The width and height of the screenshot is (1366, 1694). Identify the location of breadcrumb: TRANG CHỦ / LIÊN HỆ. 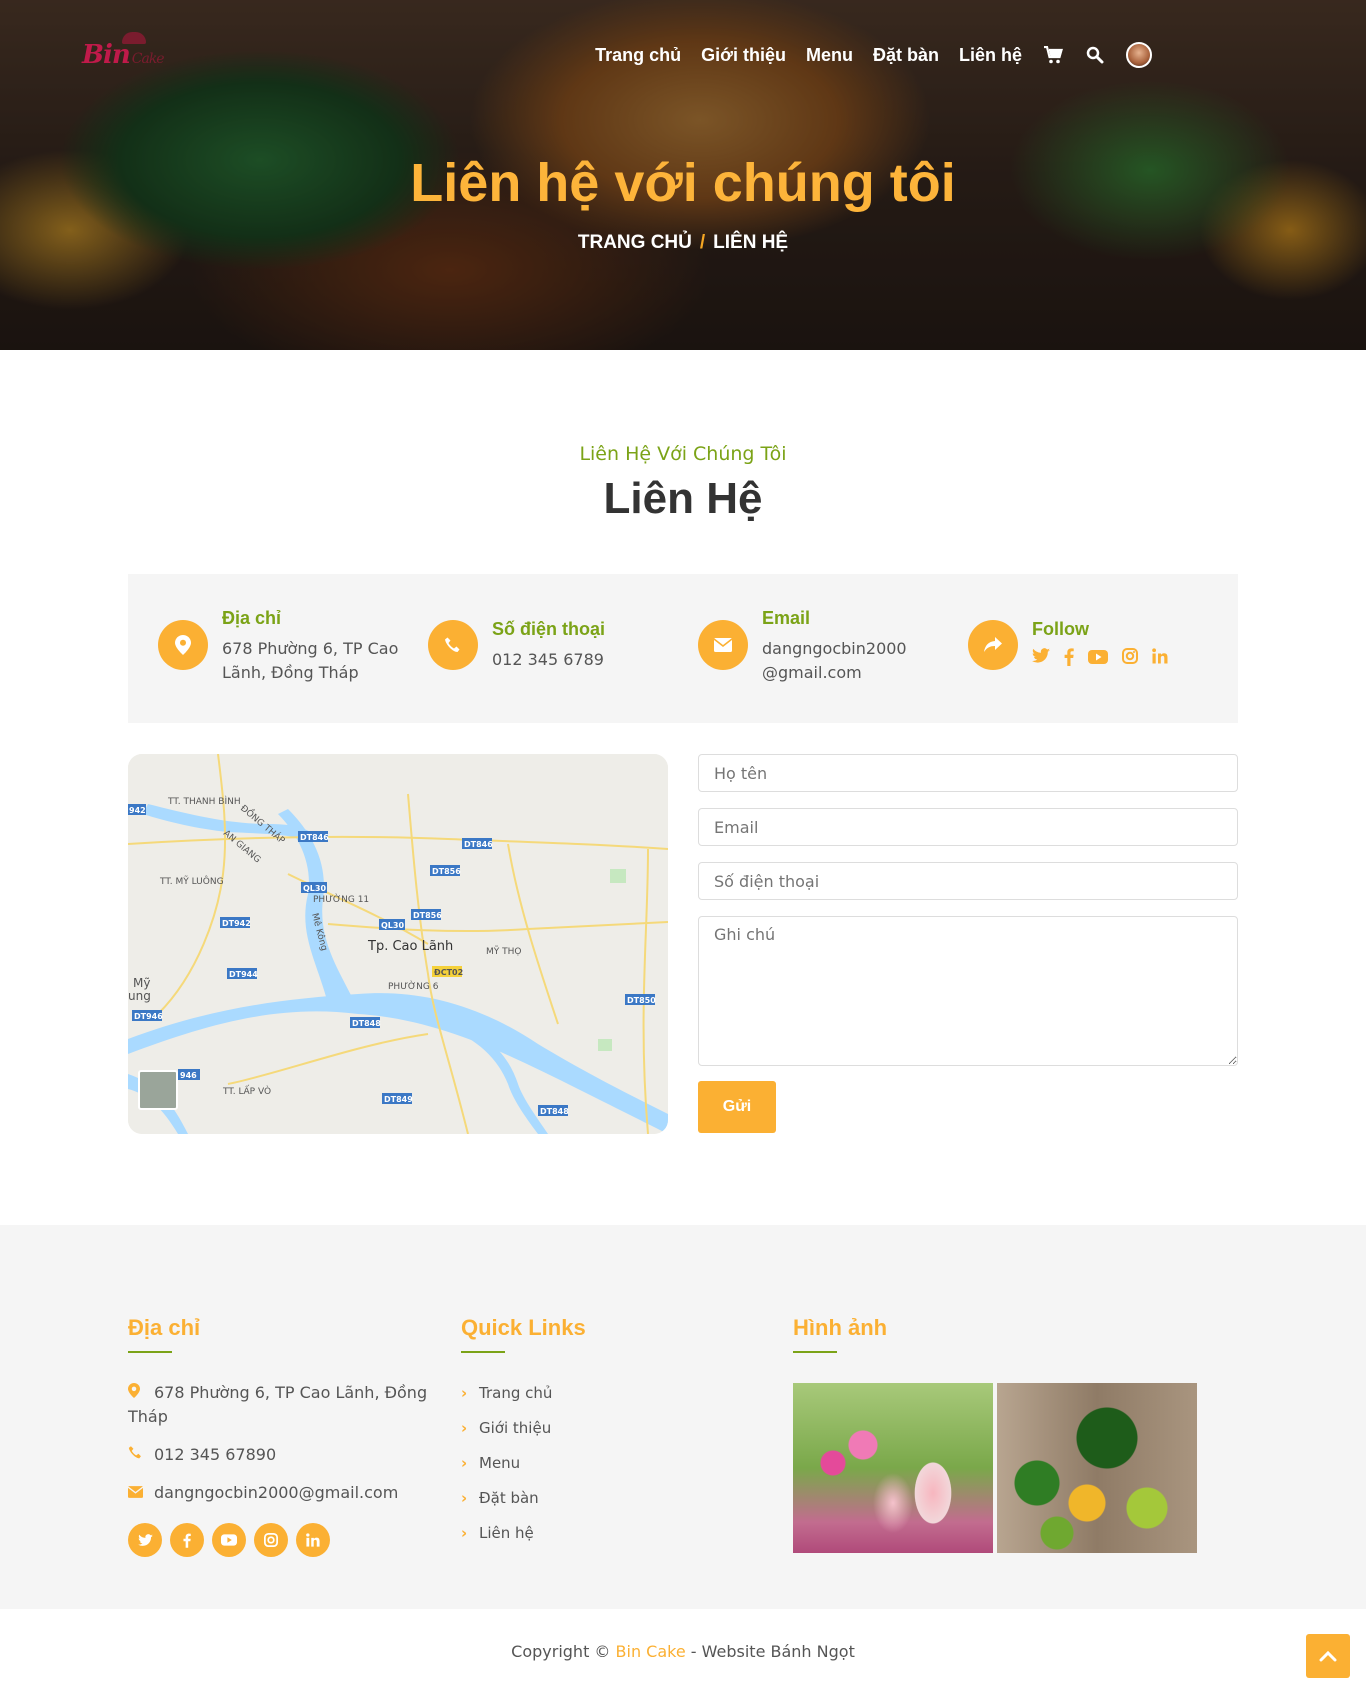
(683, 243).